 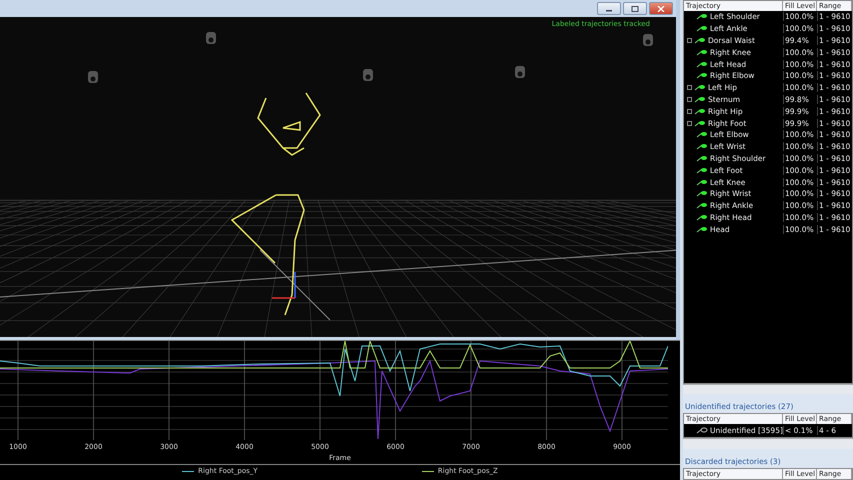 What do you see at coordinates (284, 285) in the screenshot?
I see `axis-gizmo-drawing` at bounding box center [284, 285].